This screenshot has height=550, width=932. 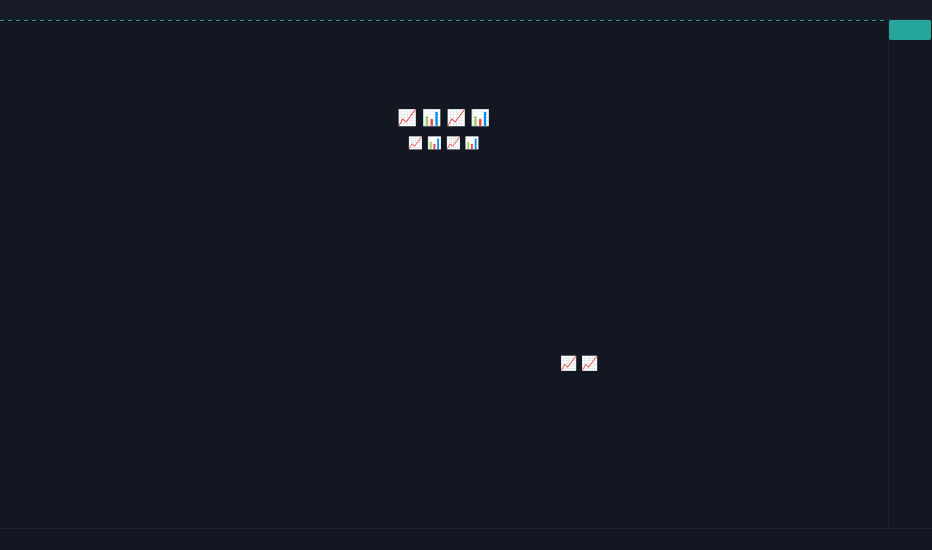 What do you see at coordinates (480, 118) in the screenshot?
I see `bar-chart-icon-2: 📊` at bounding box center [480, 118].